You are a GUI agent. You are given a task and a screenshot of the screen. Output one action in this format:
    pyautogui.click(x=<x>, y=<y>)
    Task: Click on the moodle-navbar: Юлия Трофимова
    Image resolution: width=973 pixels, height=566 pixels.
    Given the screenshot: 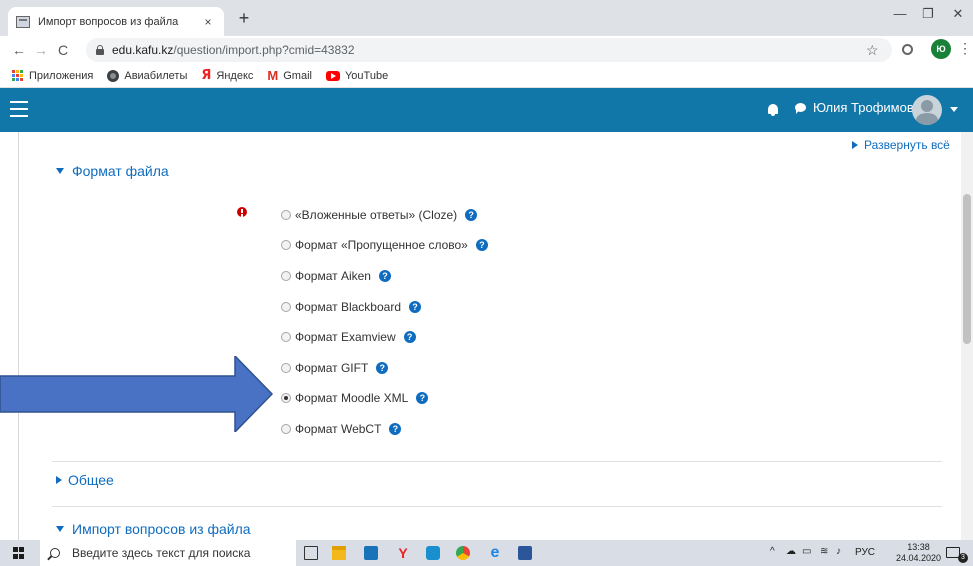 What is the action you would take?
    pyautogui.click(x=486, y=110)
    